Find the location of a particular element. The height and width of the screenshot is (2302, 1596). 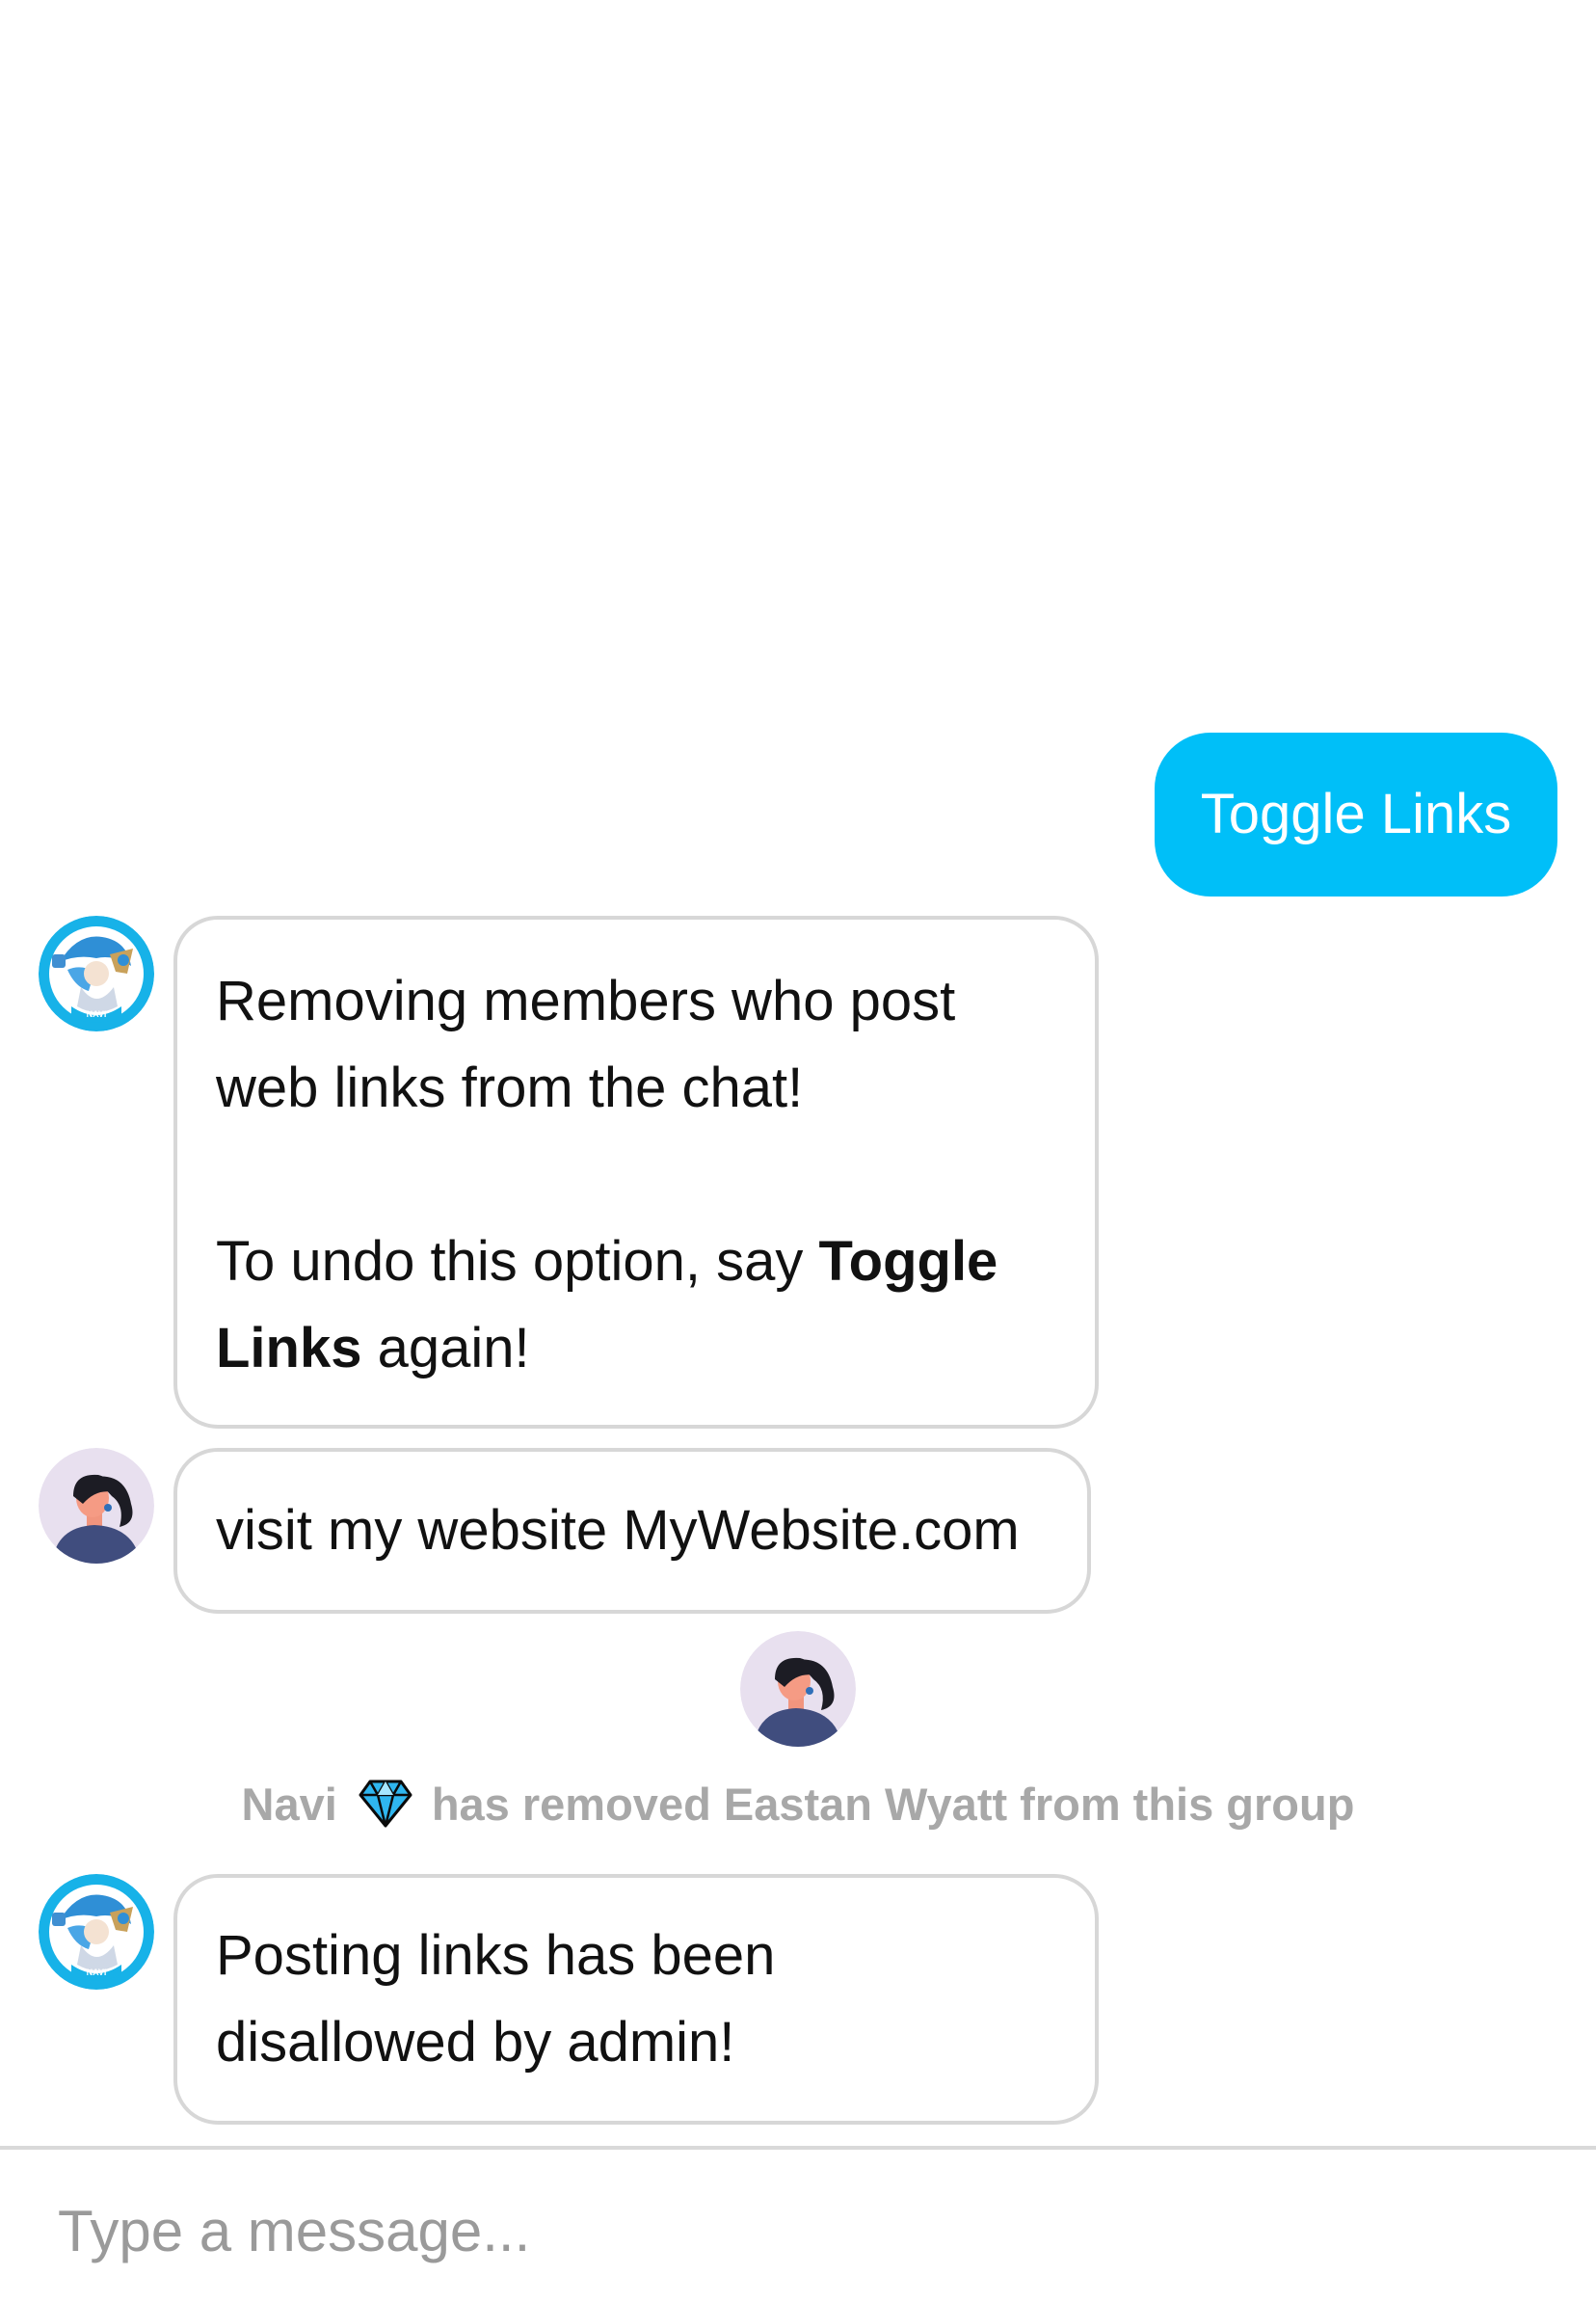

message-composer is located at coordinates (798, 2224).